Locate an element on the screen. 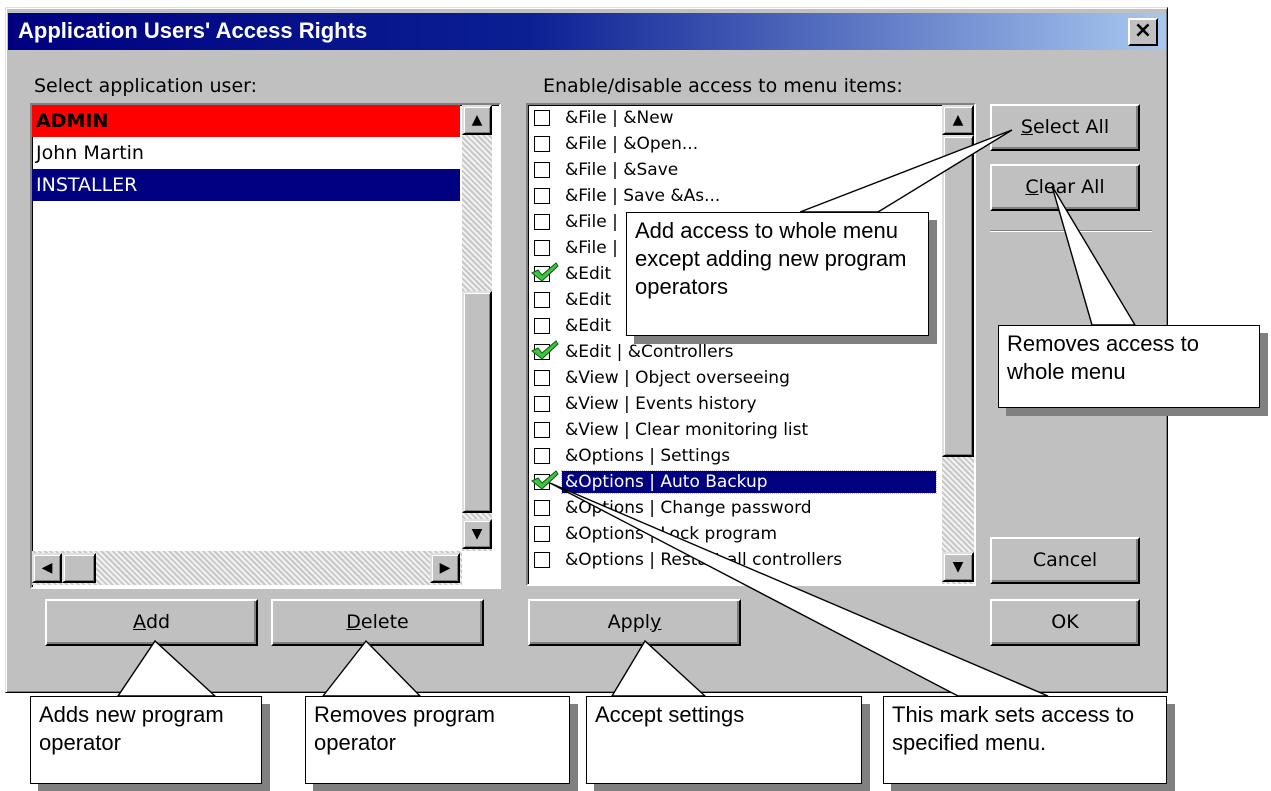 The height and width of the screenshot is (791, 1271). callout-clear-all: Removes access to whole menu is located at coordinates (1129, 366).